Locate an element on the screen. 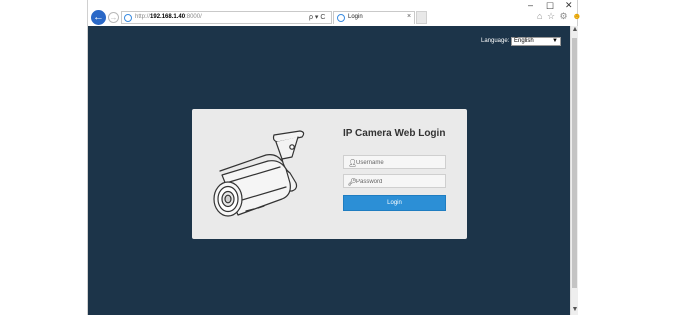  forward-button: → is located at coordinates (113, 17).